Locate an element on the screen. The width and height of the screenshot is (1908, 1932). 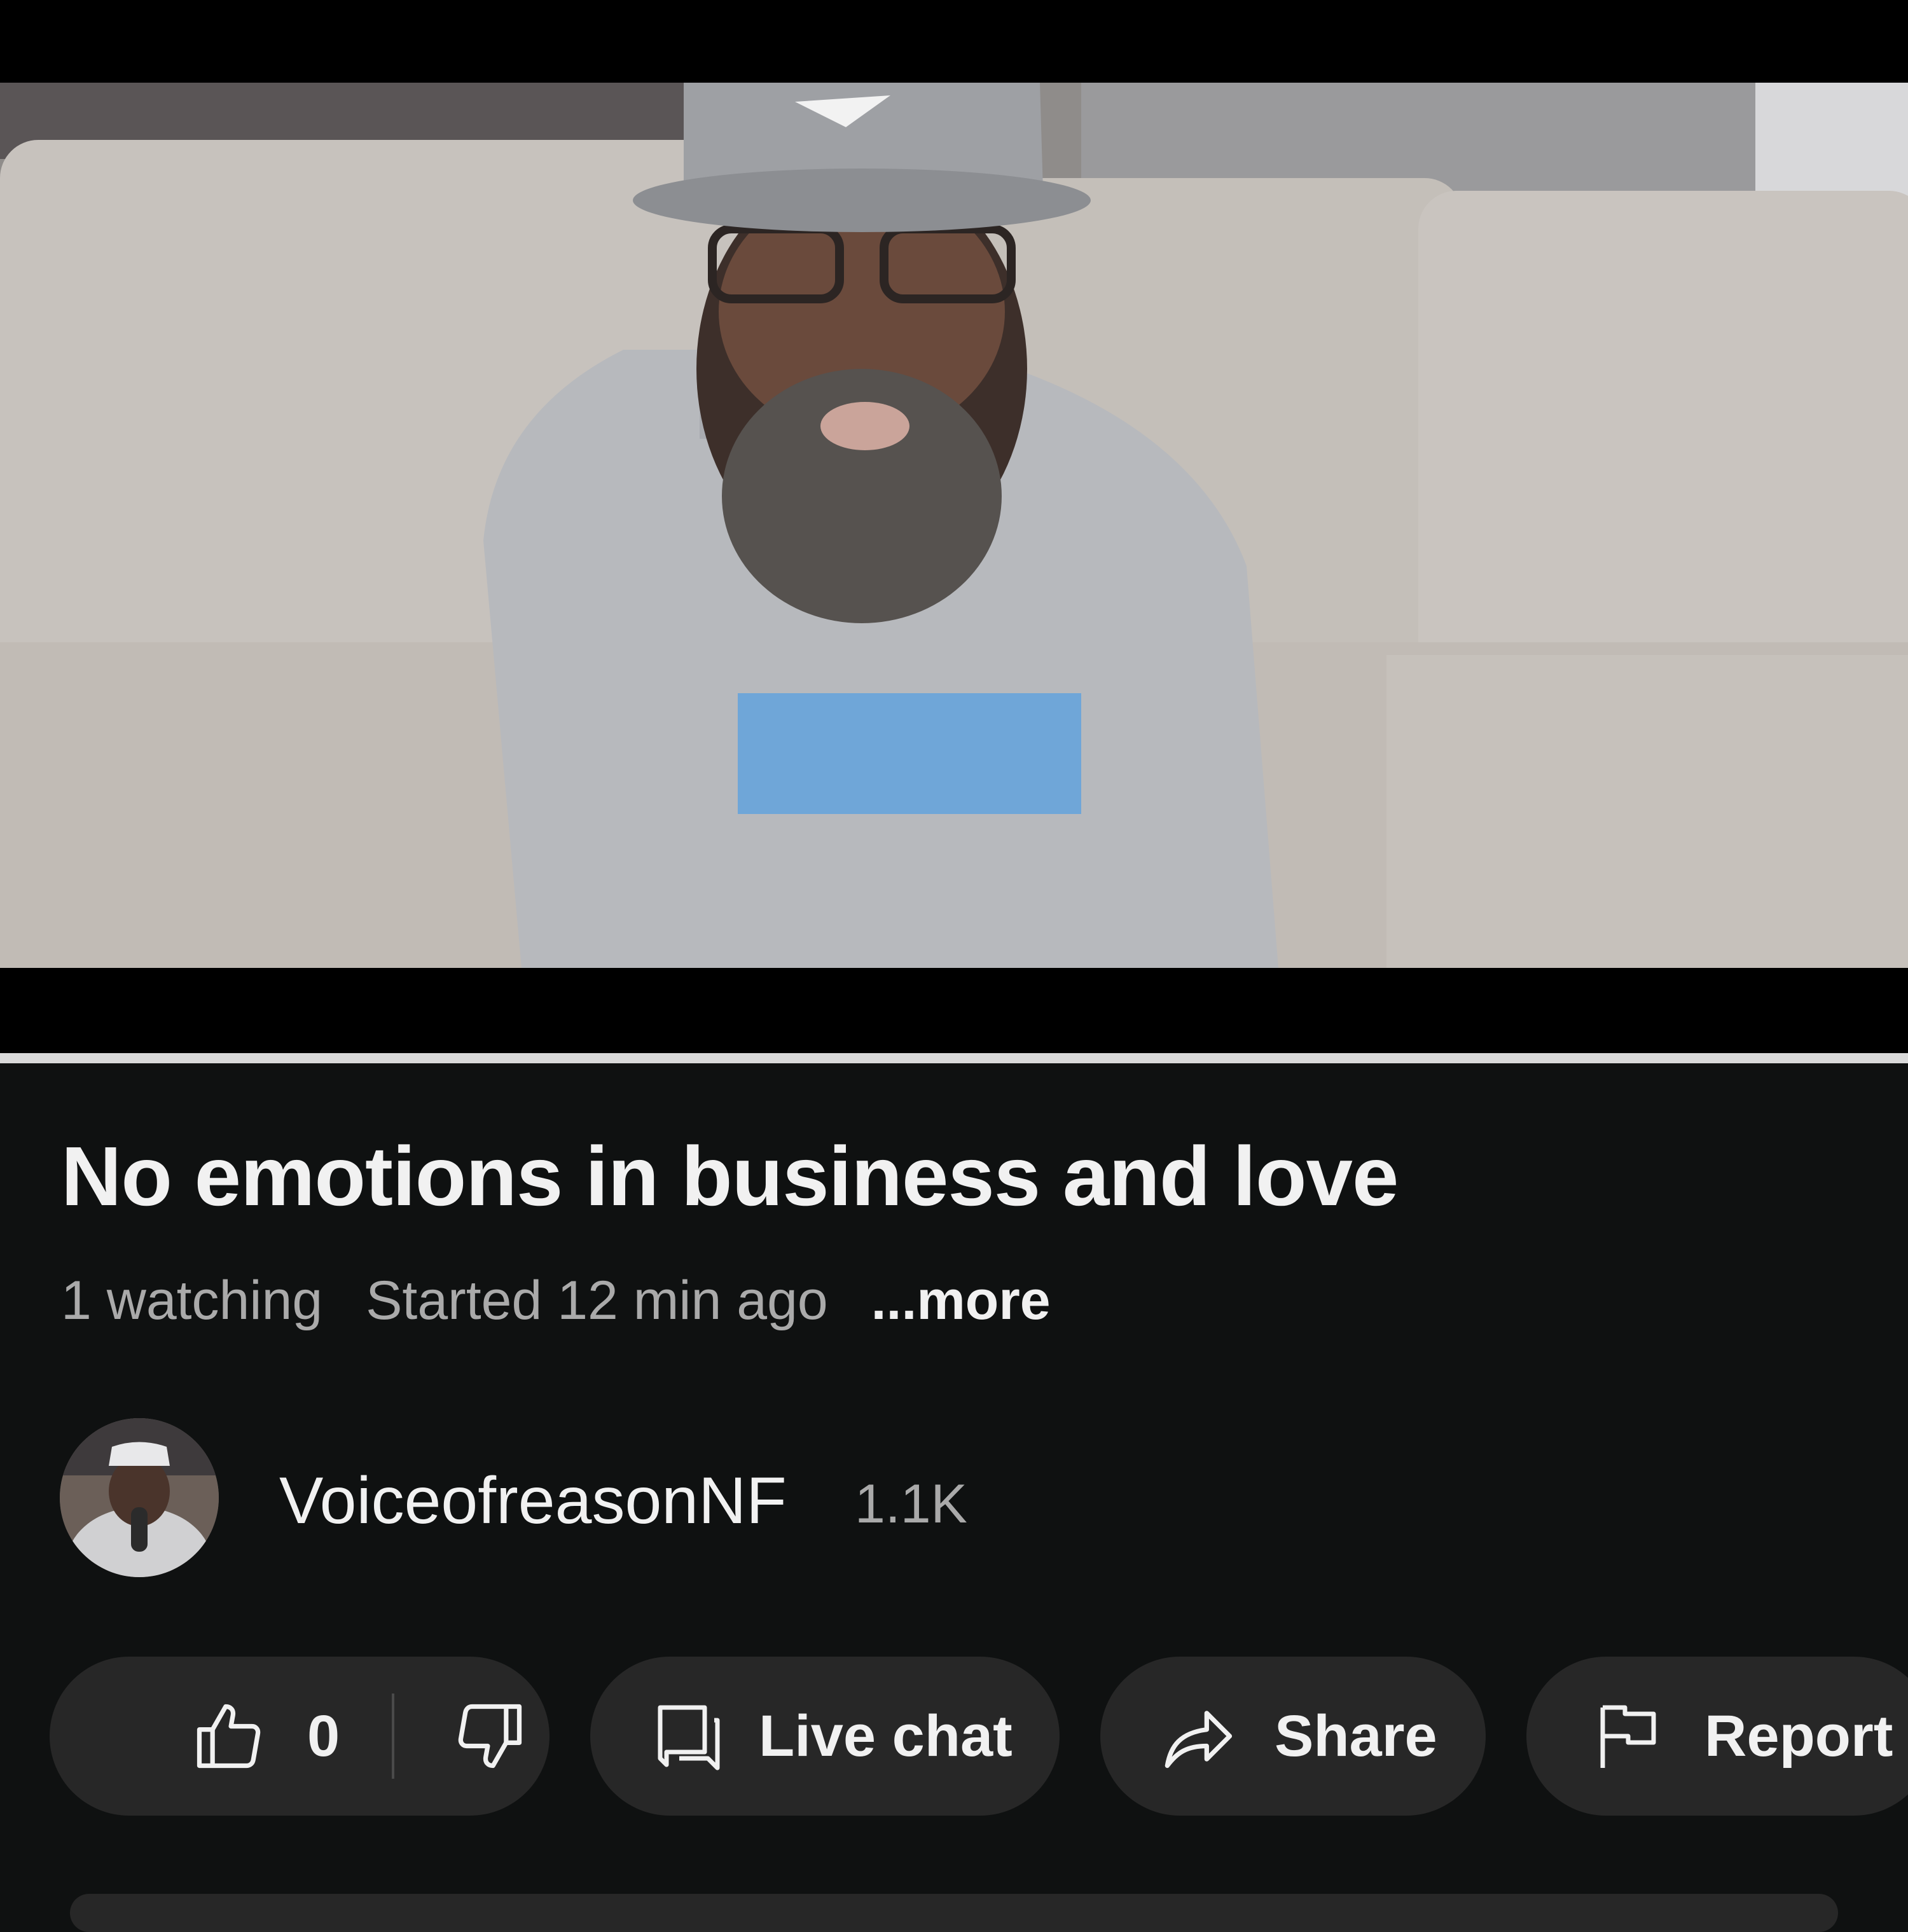
report-label: Report is located at coordinates (1799, 1736).